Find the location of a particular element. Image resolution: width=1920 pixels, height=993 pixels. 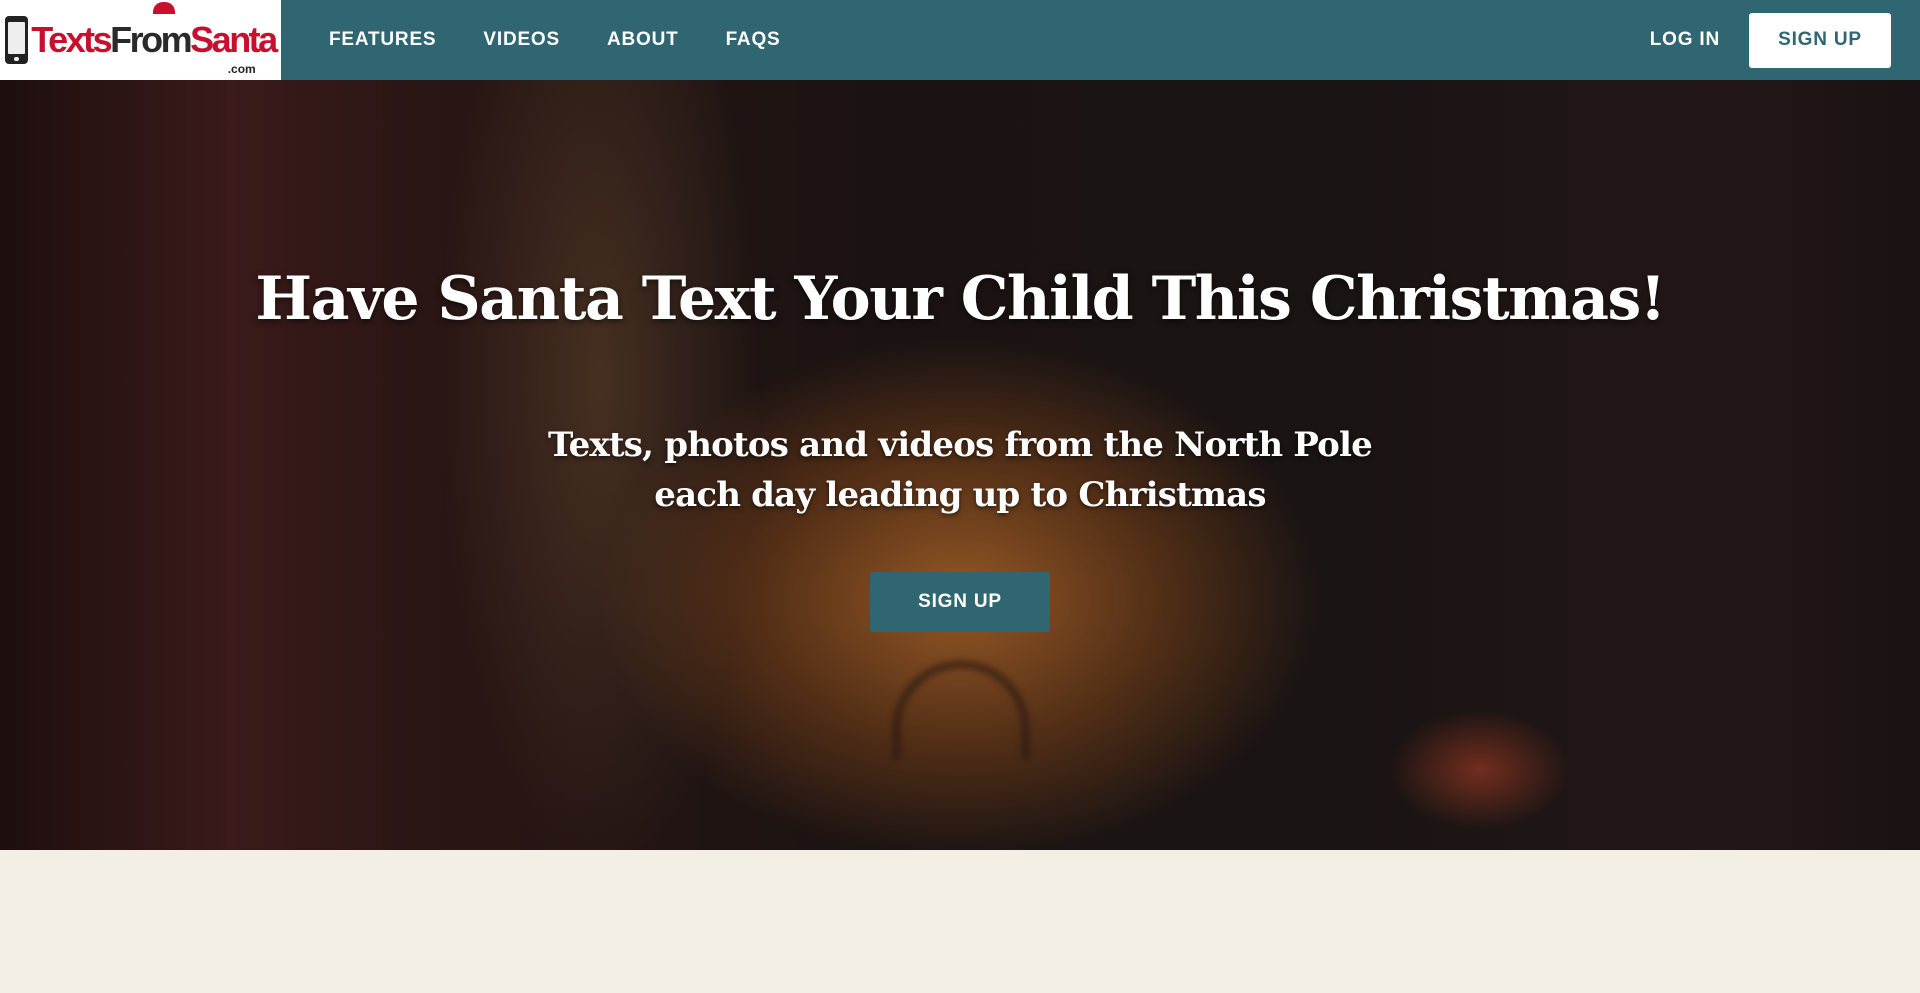

logo-word-santa: Santa is located at coordinates (234, 39).